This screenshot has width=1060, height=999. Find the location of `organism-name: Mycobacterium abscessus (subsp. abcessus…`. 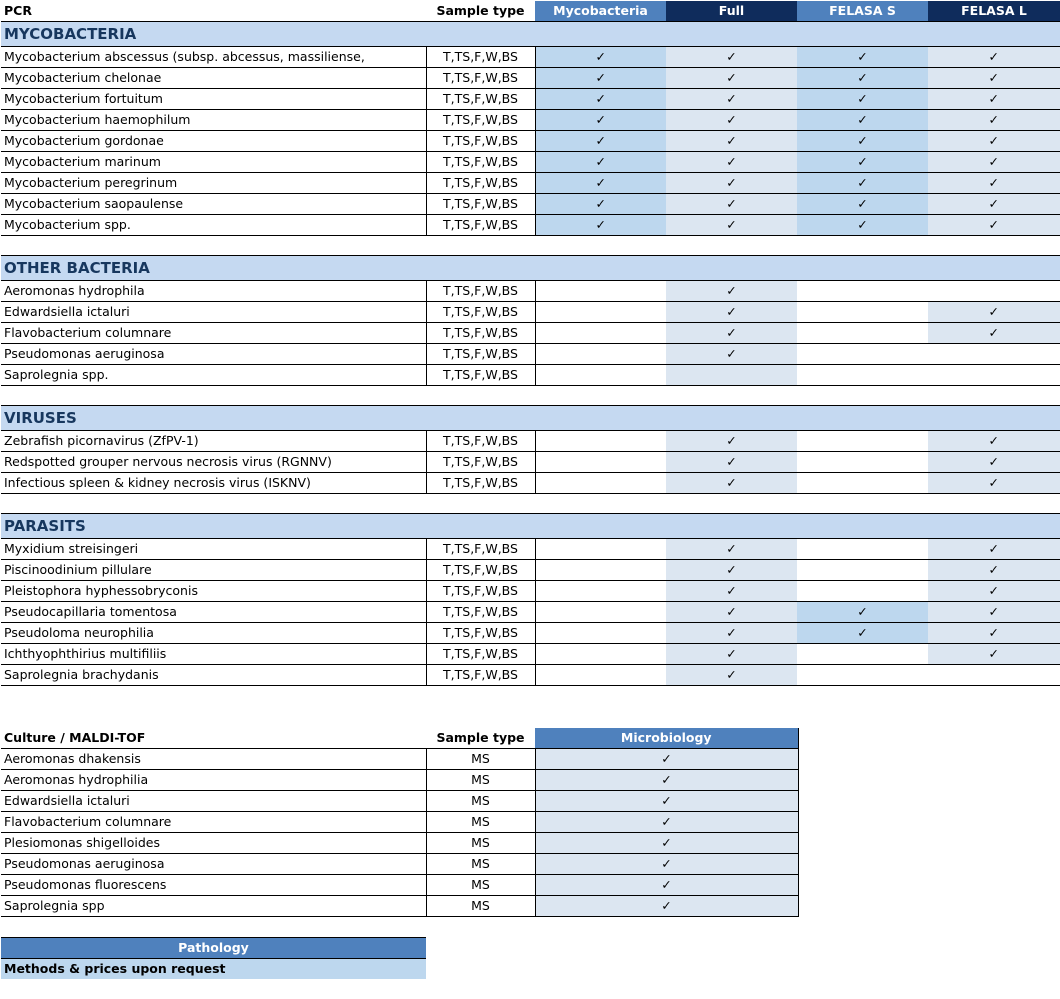

organism-name: Mycobacterium abscessus (subsp. abcessus… is located at coordinates (213, 57).